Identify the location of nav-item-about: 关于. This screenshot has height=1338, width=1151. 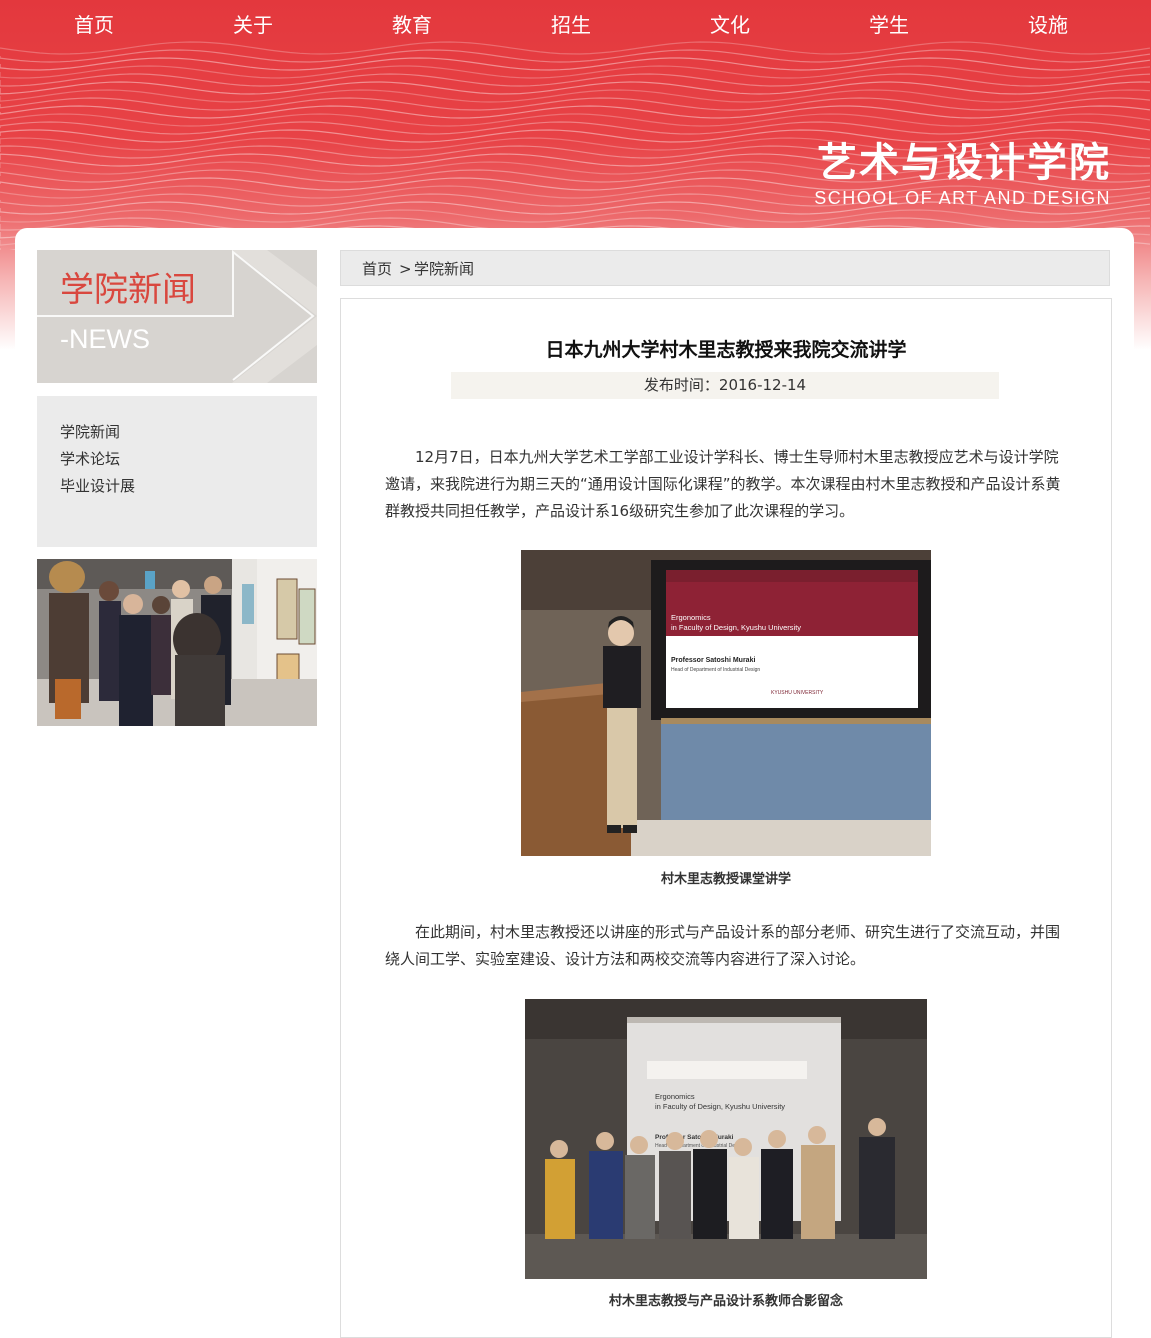
(253, 25).